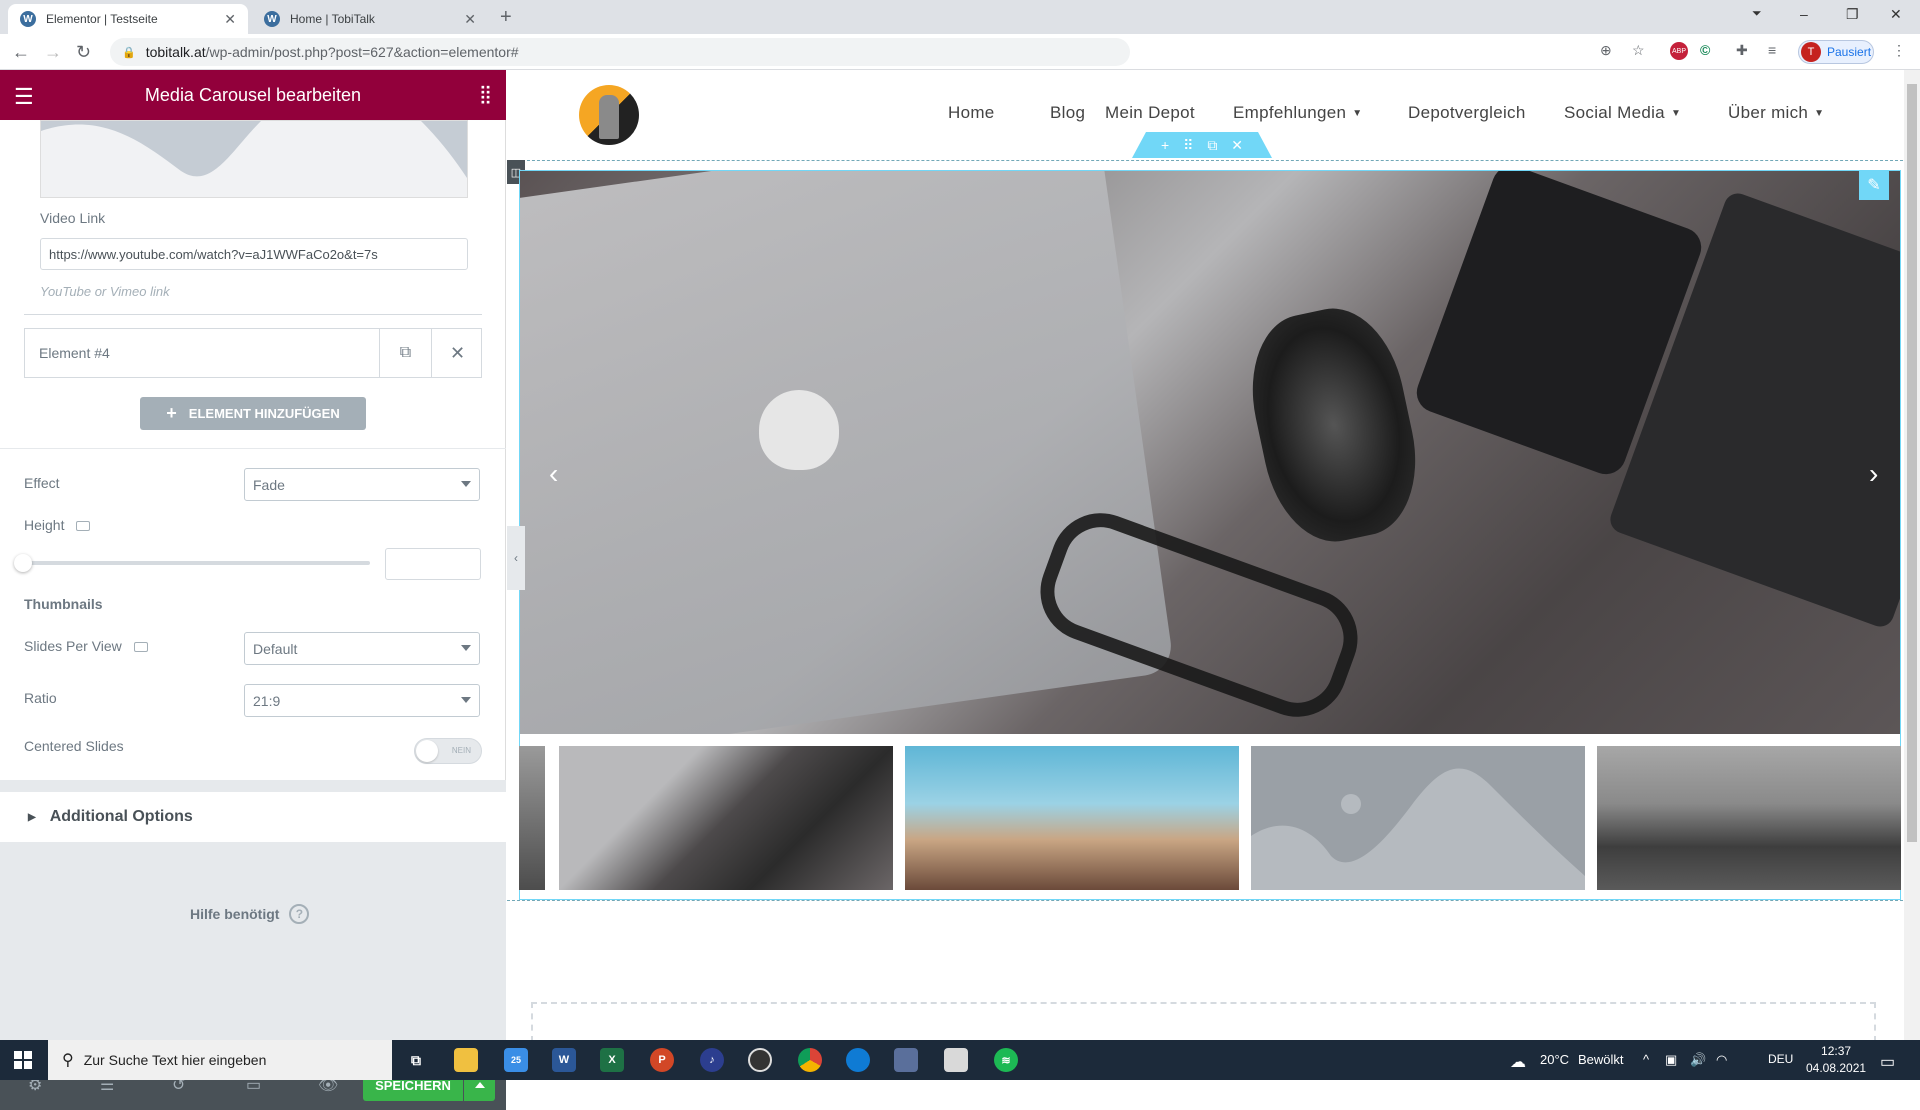 The image size is (1920, 1110). Describe the element at coordinates (516, 558) in the screenshot. I see `collapse-panel-button: ‹` at that location.